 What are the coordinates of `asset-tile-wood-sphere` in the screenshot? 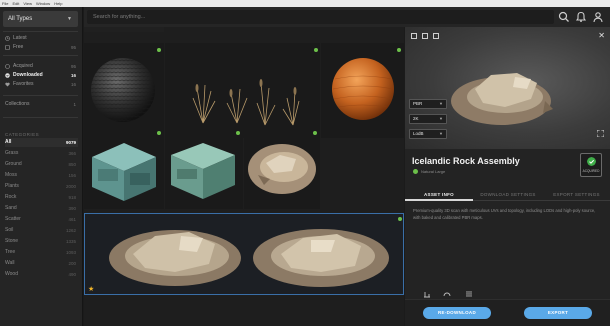 It's located at (362, 90).